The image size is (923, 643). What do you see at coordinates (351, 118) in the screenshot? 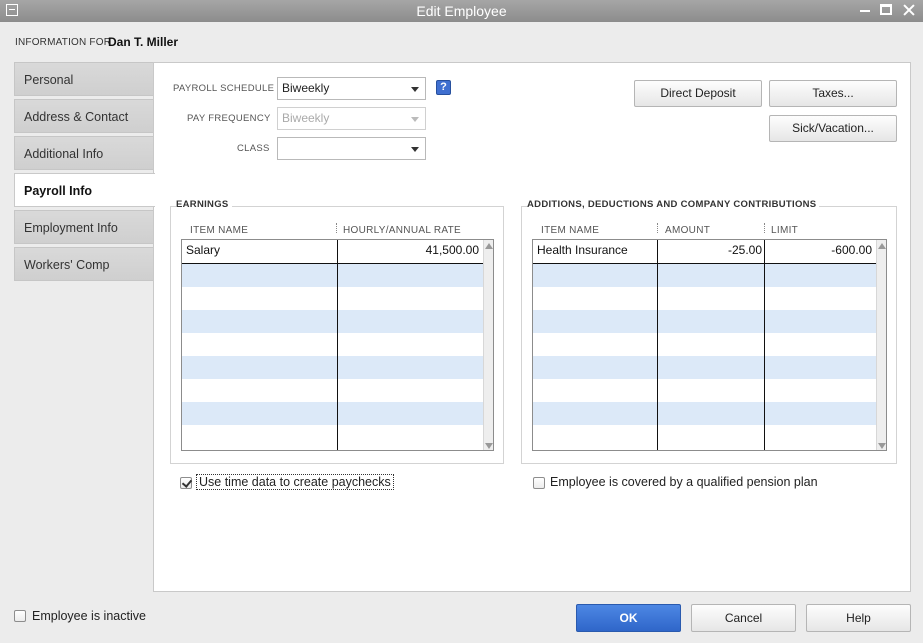
I see `pay-frequency-dropdown: Biweekly` at bounding box center [351, 118].